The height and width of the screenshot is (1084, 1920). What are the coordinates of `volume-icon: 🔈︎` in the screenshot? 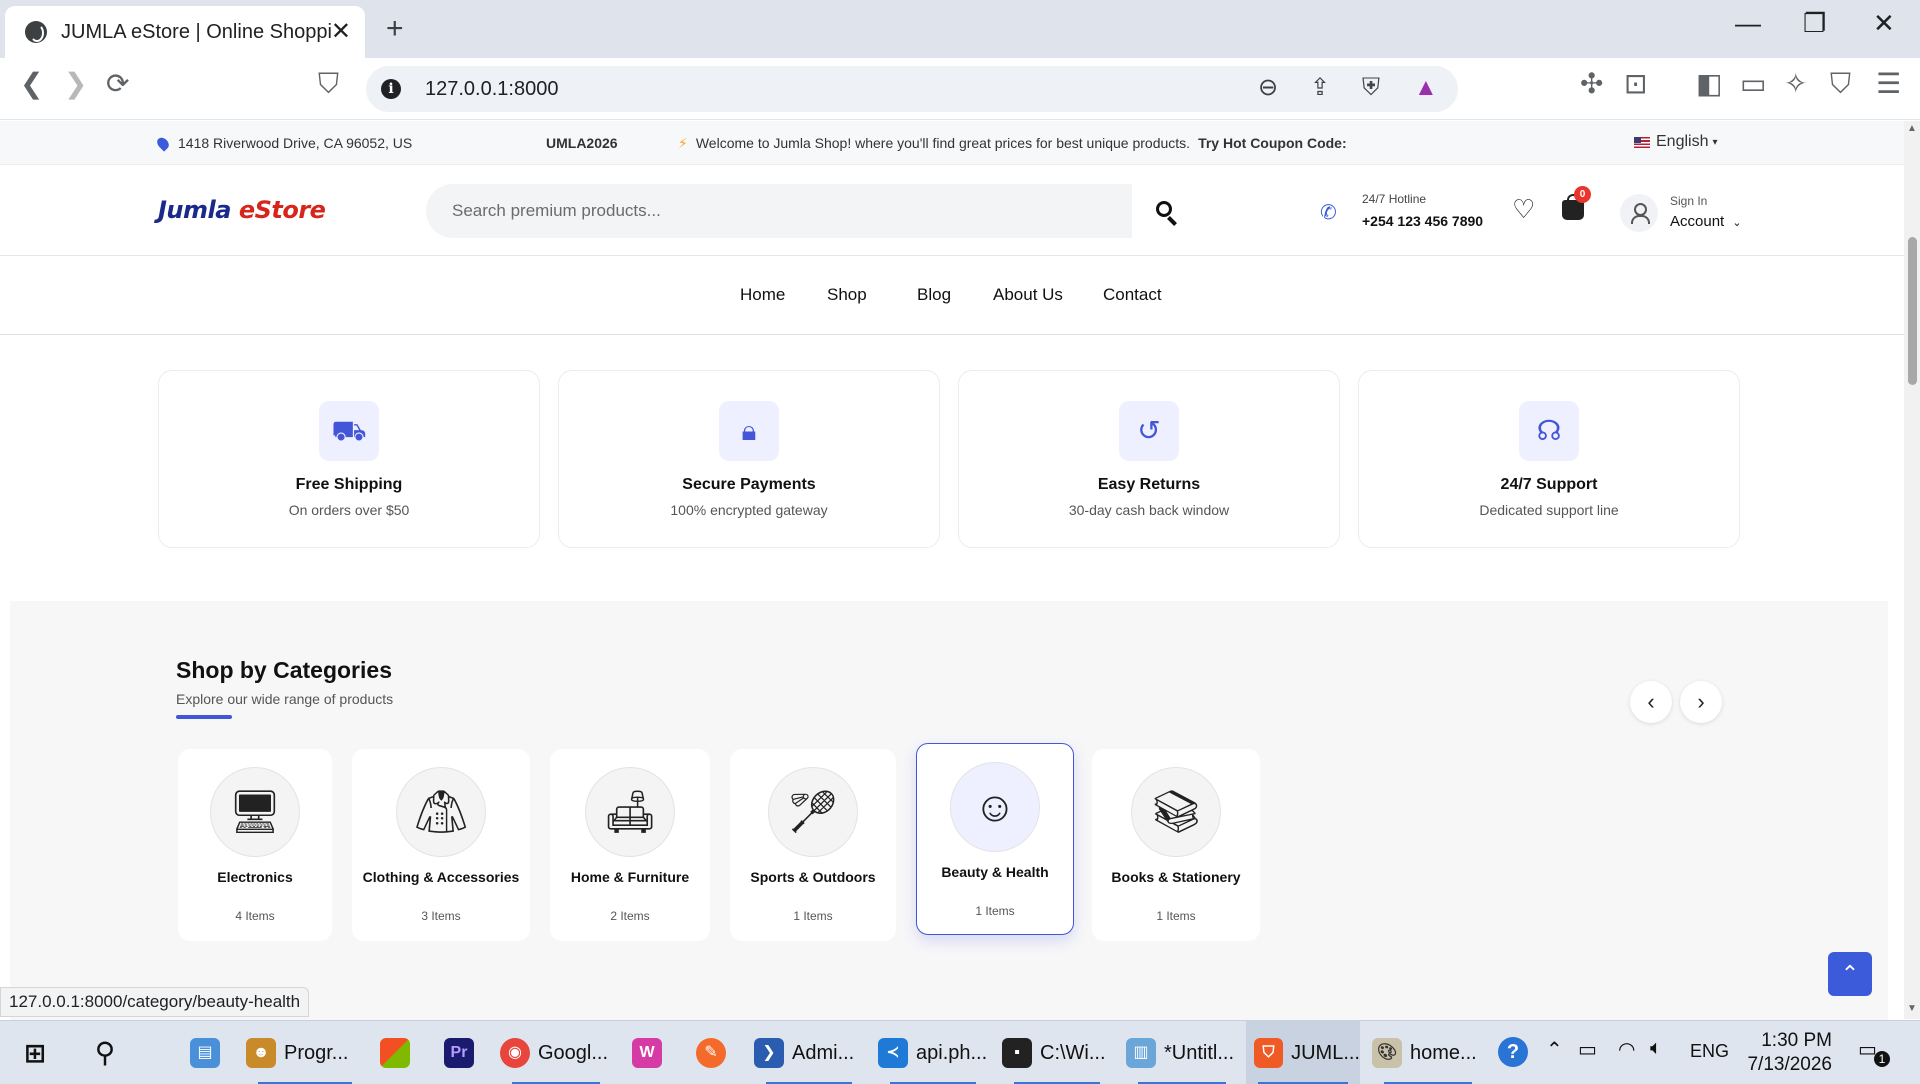 It's located at (1656, 1048).